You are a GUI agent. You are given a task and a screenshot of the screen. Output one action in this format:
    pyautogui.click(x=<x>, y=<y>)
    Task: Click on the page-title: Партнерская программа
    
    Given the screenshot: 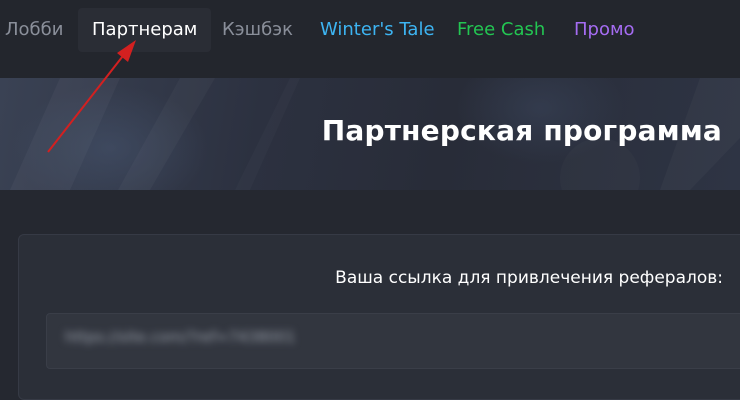 What is the action you would take?
    pyautogui.click(x=521, y=130)
    